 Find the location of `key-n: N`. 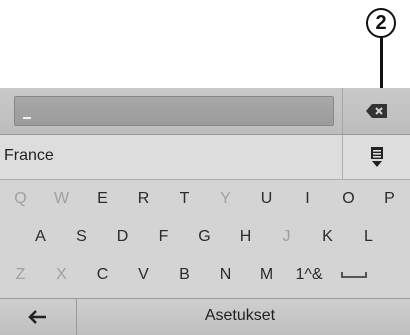

key-n: N is located at coordinates (225, 275).